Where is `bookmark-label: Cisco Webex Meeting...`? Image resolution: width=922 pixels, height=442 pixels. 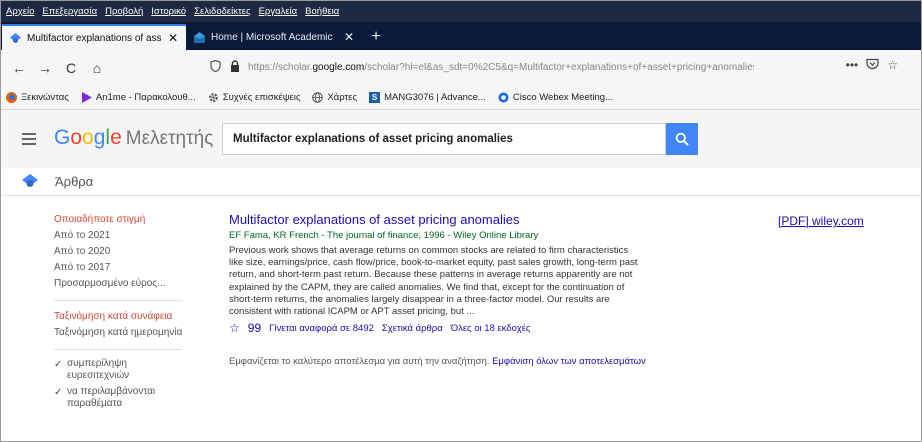 bookmark-label: Cisco Webex Meeting... is located at coordinates (562, 97).